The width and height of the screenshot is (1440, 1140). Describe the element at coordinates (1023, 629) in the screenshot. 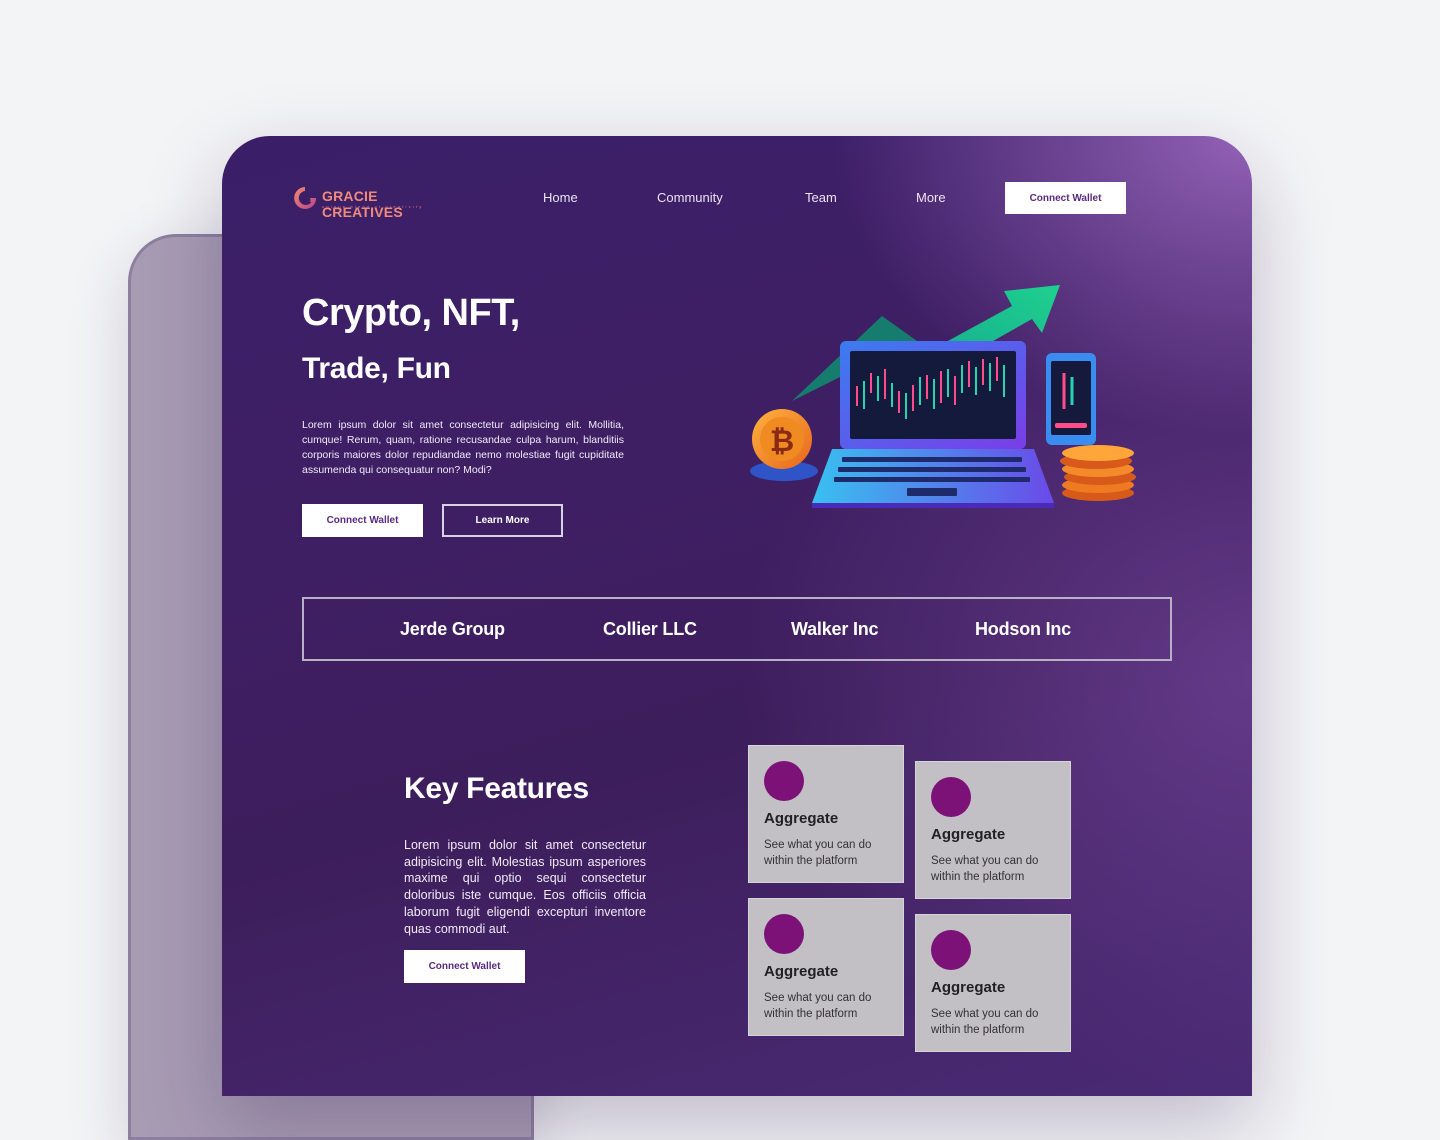

I see `partner-hodson-inc: Hodson Inc` at that location.